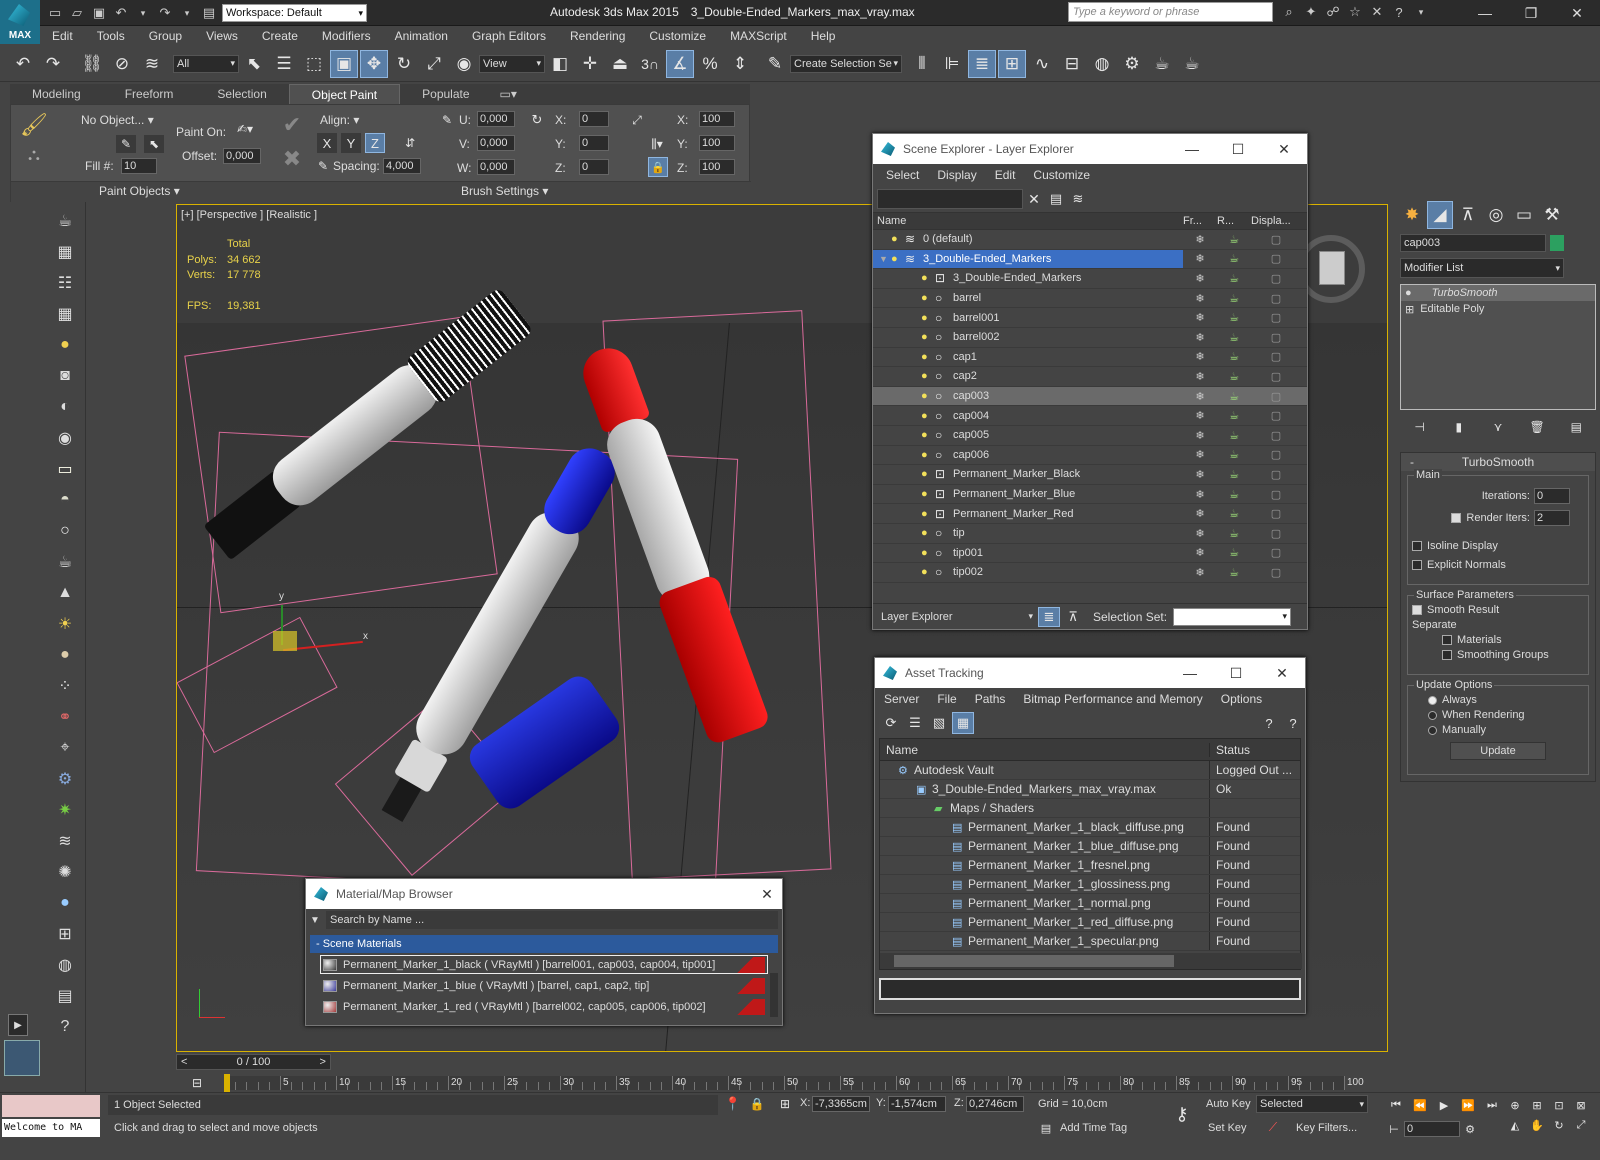 The image size is (1600, 1160). What do you see at coordinates (1090, 436) in the screenshot?
I see `scene-row: ● ○ cap005 ❄ ☕ ▢` at bounding box center [1090, 436].